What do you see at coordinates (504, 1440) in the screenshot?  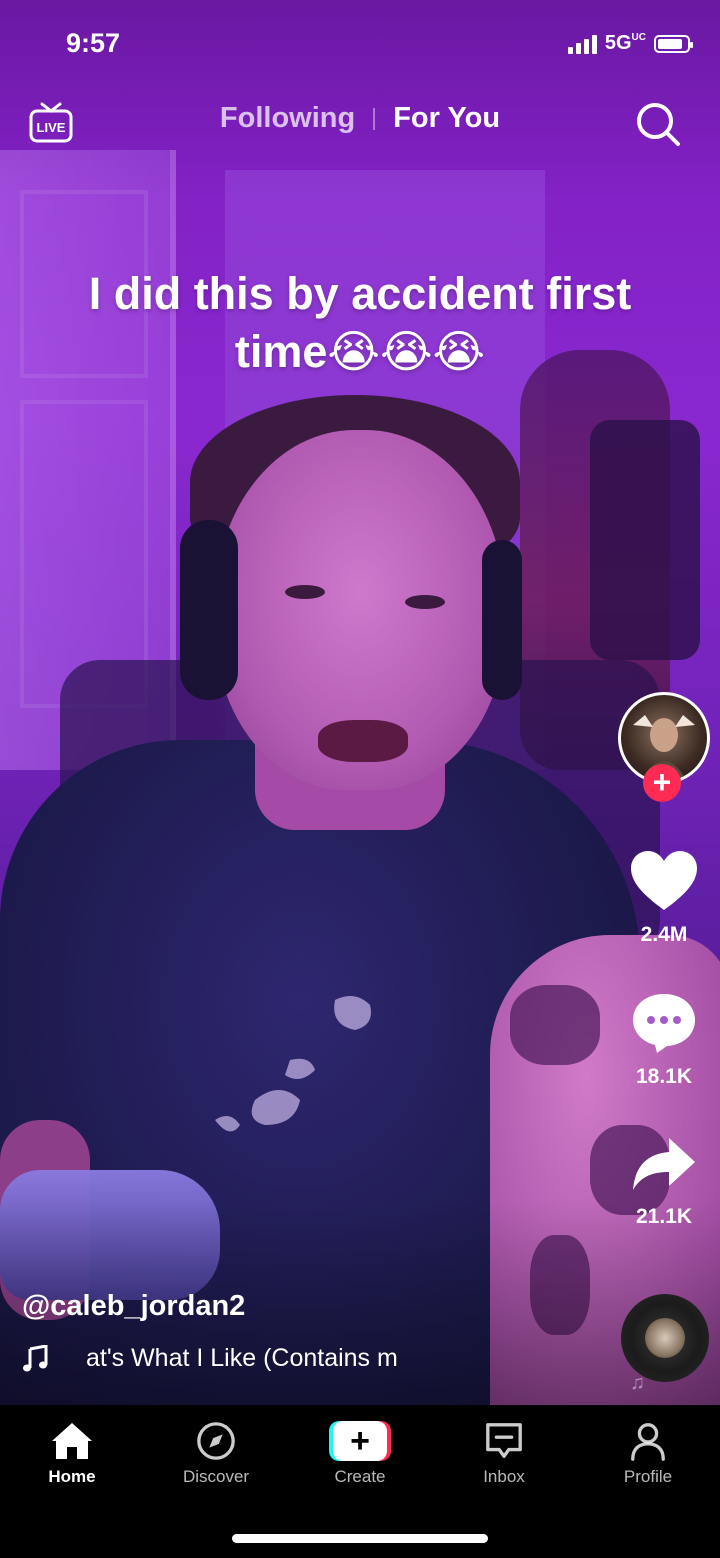 I see `inbox-icon` at bounding box center [504, 1440].